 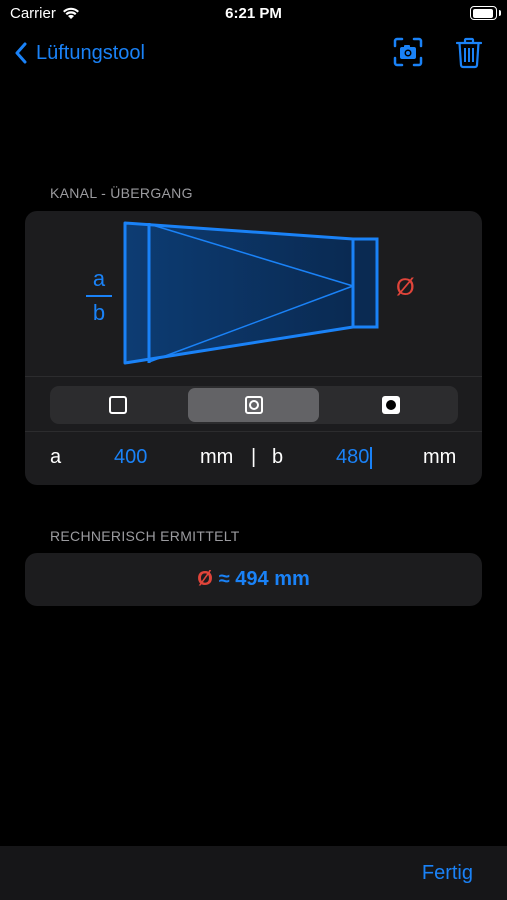 What do you see at coordinates (99, 278) in the screenshot?
I see `fraction-top-label: a` at bounding box center [99, 278].